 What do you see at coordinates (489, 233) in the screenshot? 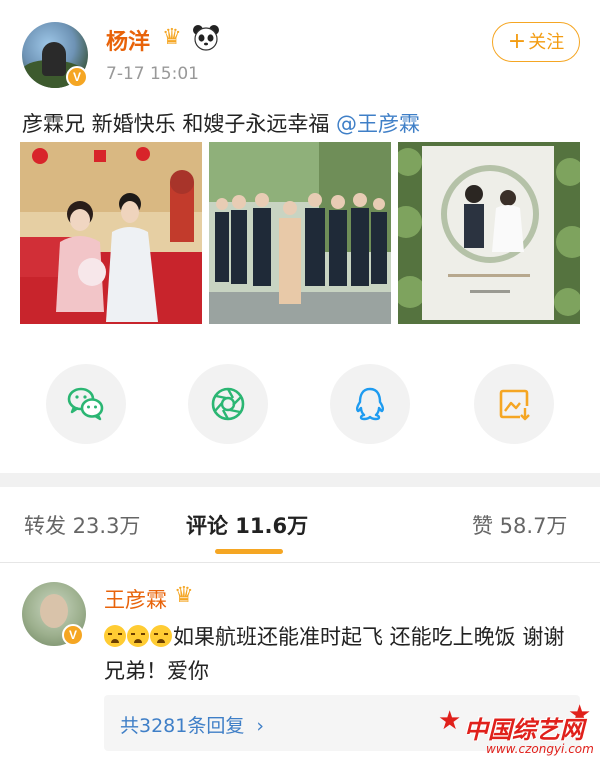
I see `wedding-invitation-photo` at bounding box center [489, 233].